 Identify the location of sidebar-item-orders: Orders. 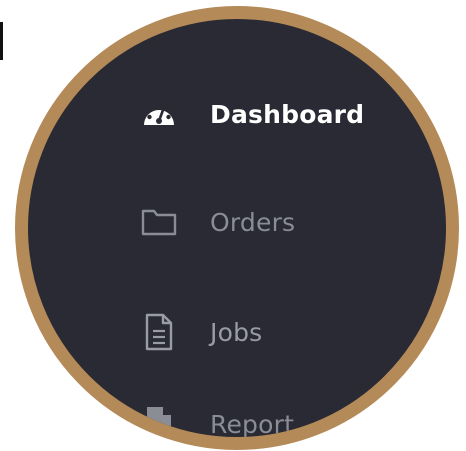
(237, 222).